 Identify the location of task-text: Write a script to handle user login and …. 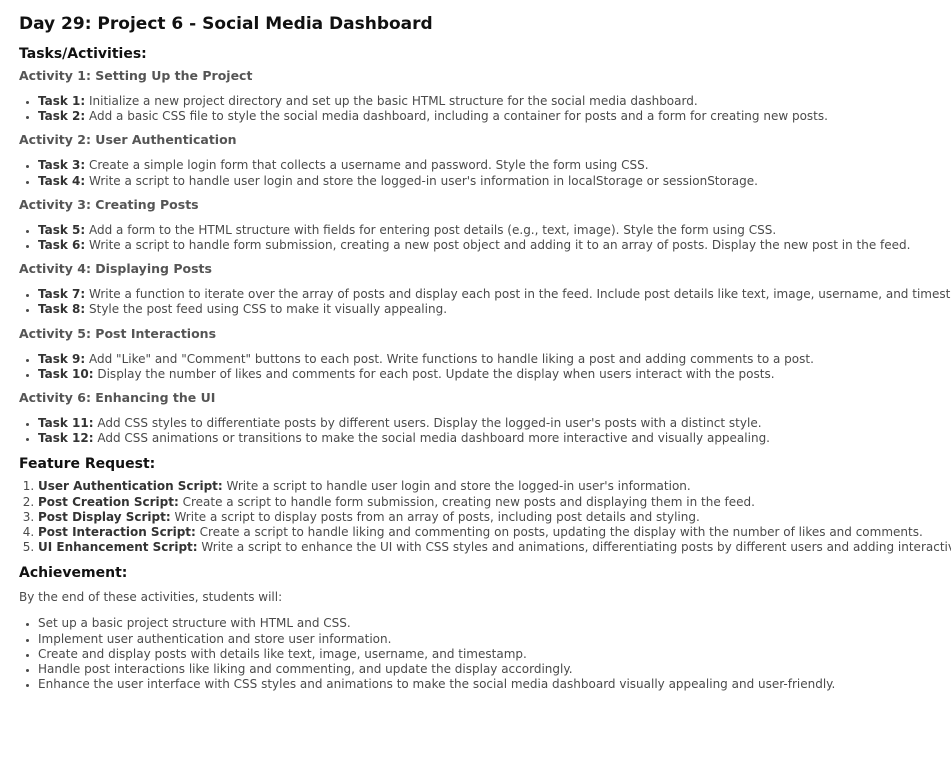
(421, 180).